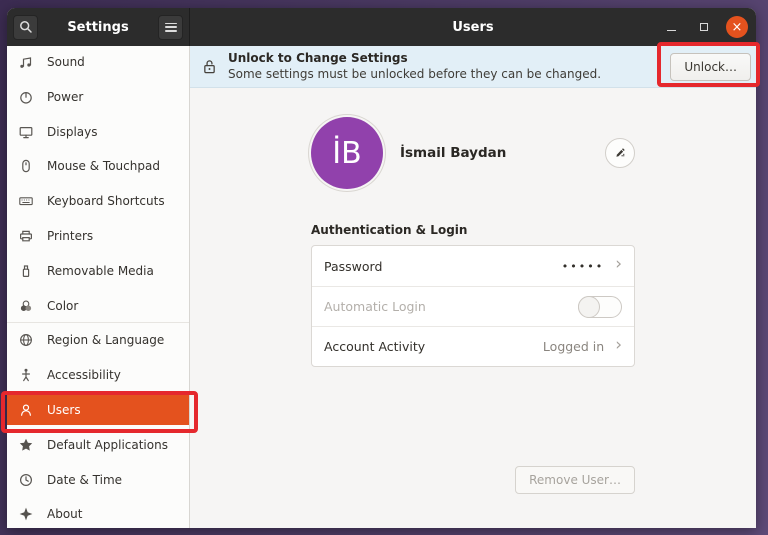 Image resolution: width=768 pixels, height=535 pixels. Describe the element at coordinates (375, 306) in the screenshot. I see `automatic-login-label: Automatic Login` at that location.